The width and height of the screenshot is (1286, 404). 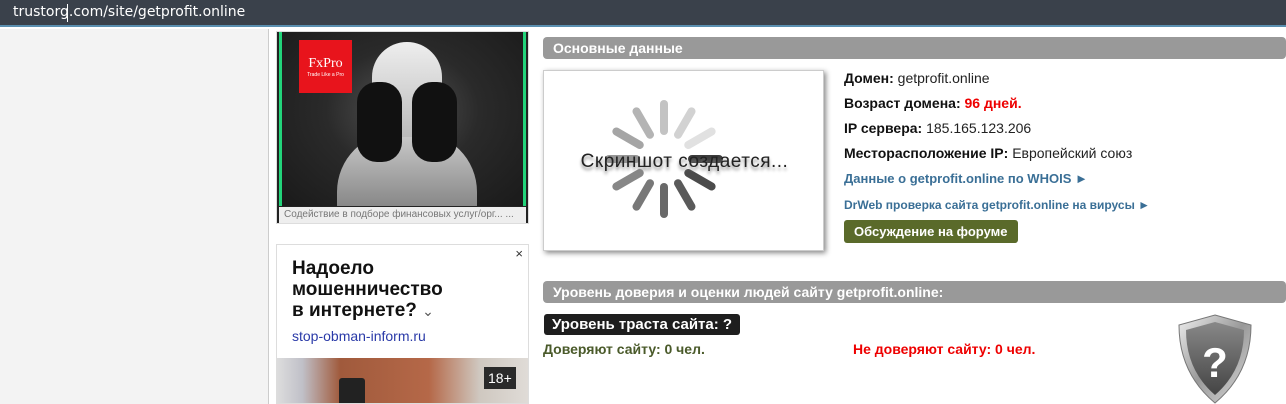 What do you see at coordinates (129, 12) in the screenshot?
I see `url-text: trustorg.com/site/getprofit.online` at bounding box center [129, 12].